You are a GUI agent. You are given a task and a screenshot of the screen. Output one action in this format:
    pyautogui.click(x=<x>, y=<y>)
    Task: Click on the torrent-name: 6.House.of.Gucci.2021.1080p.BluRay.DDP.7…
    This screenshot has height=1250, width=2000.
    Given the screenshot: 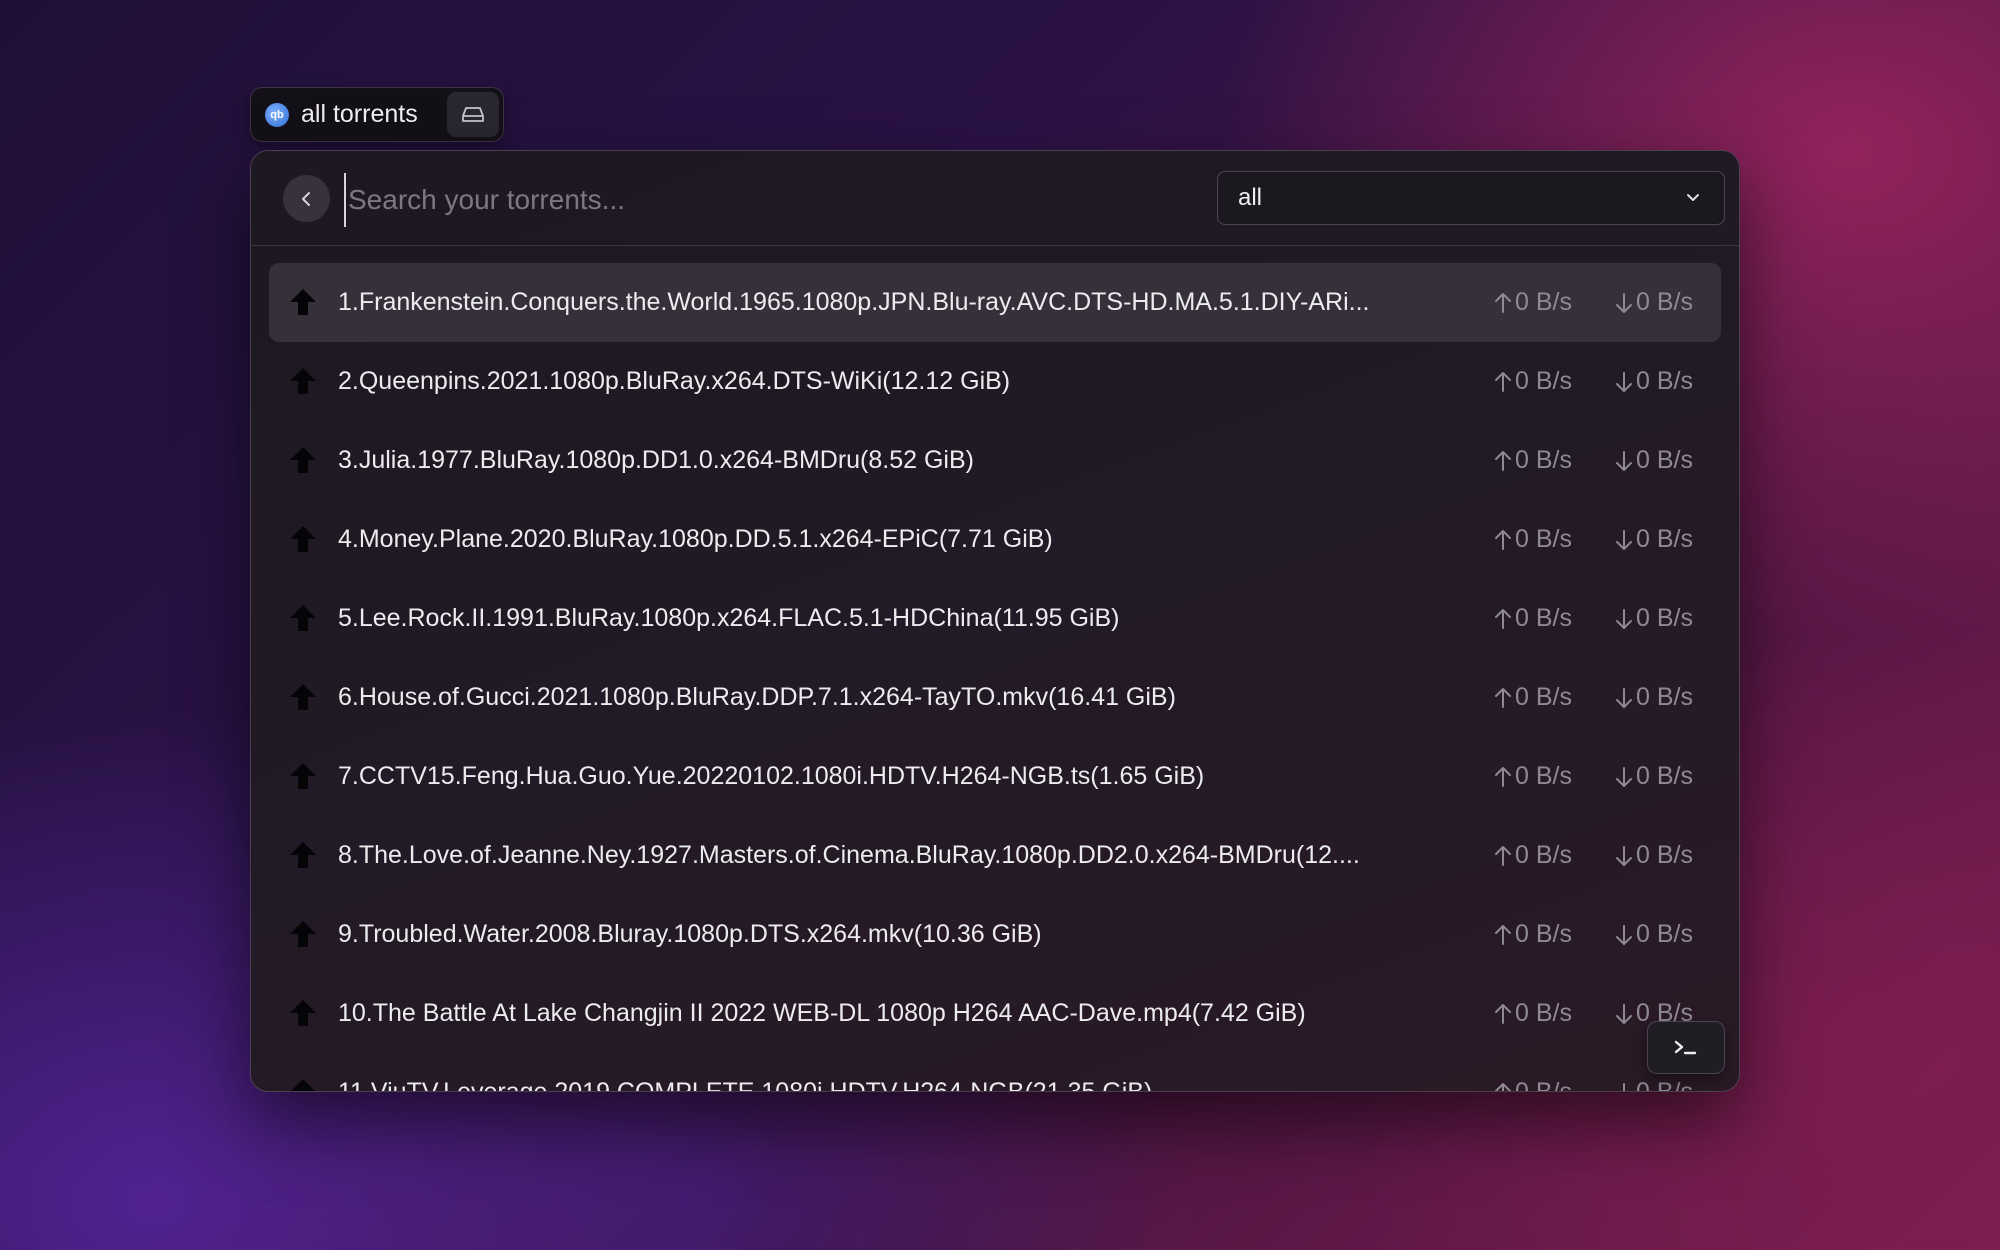 What is the action you would take?
    pyautogui.click(x=757, y=697)
    